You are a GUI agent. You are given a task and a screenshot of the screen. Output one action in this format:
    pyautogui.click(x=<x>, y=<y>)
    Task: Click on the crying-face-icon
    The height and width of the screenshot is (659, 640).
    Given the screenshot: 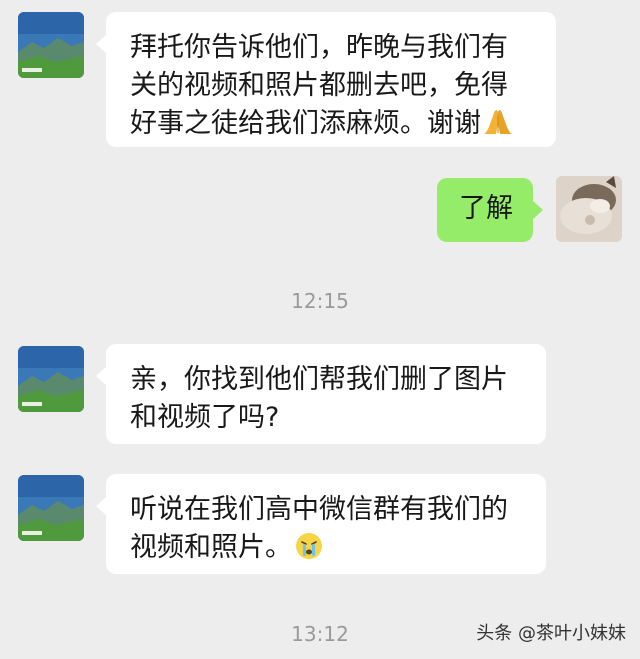 What is the action you would take?
    pyautogui.click(x=309, y=551)
    